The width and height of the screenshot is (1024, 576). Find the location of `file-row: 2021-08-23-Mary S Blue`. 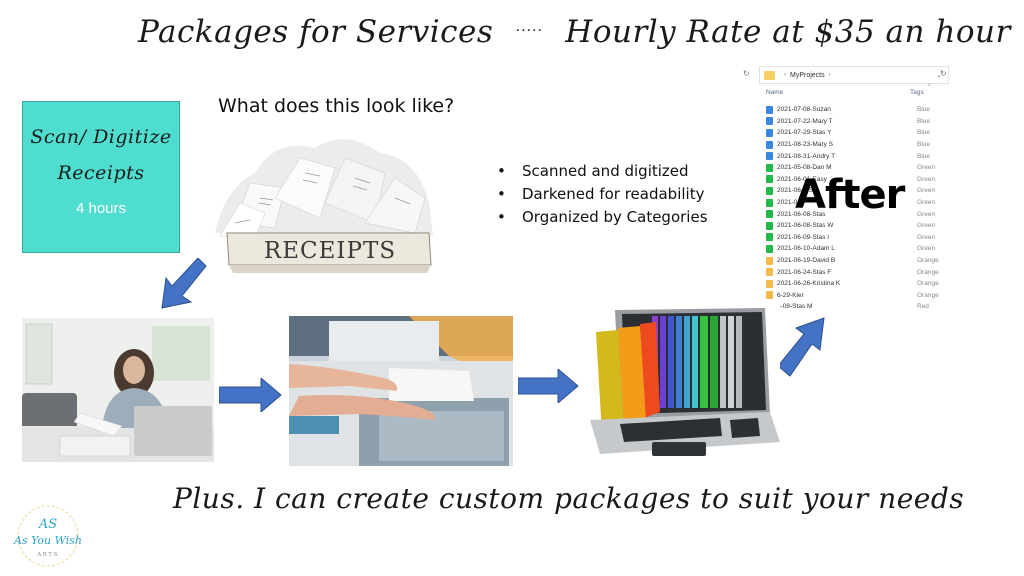

file-row: 2021-08-23-Mary S Blue is located at coordinates (861, 145).